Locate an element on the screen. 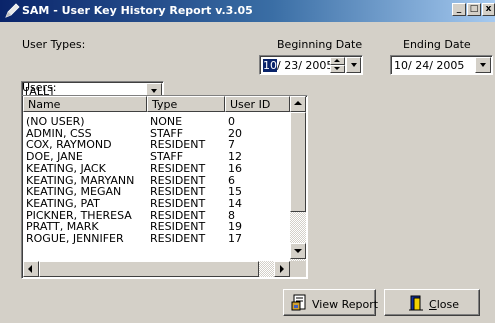 The image size is (495, 323). column-header-user-id: User ID is located at coordinates (257, 104).